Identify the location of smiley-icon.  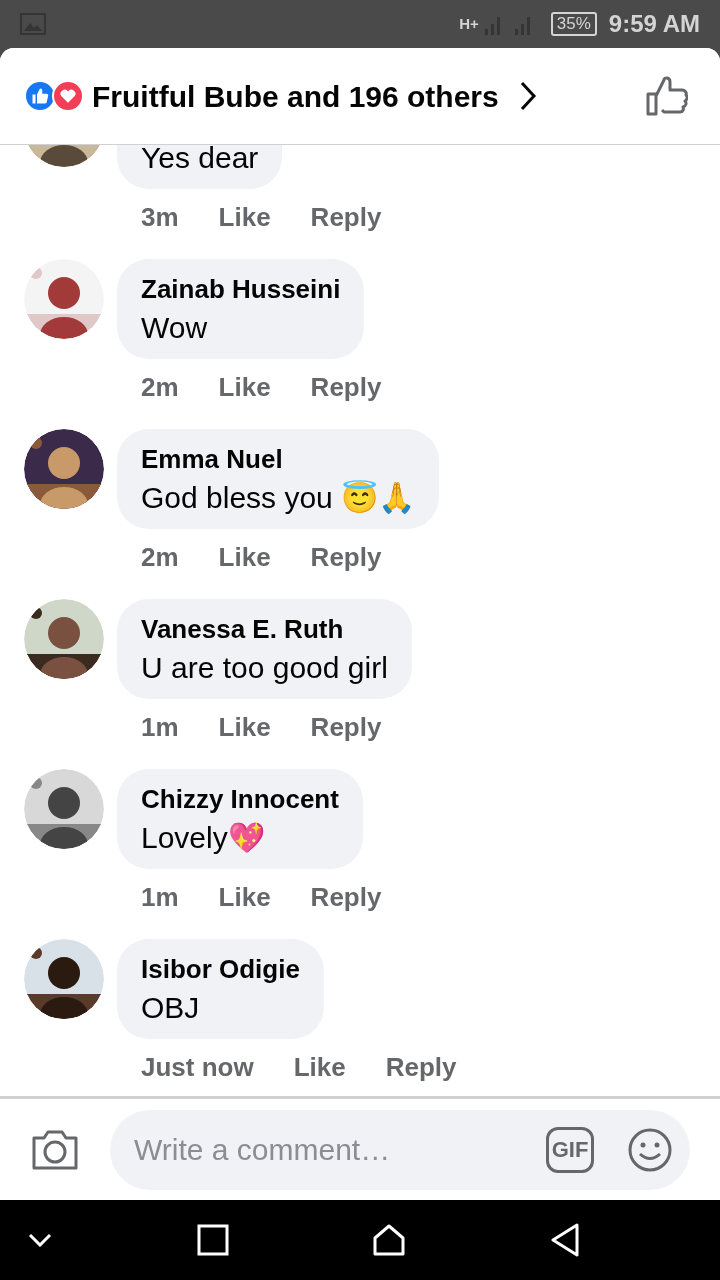
(650, 1149).